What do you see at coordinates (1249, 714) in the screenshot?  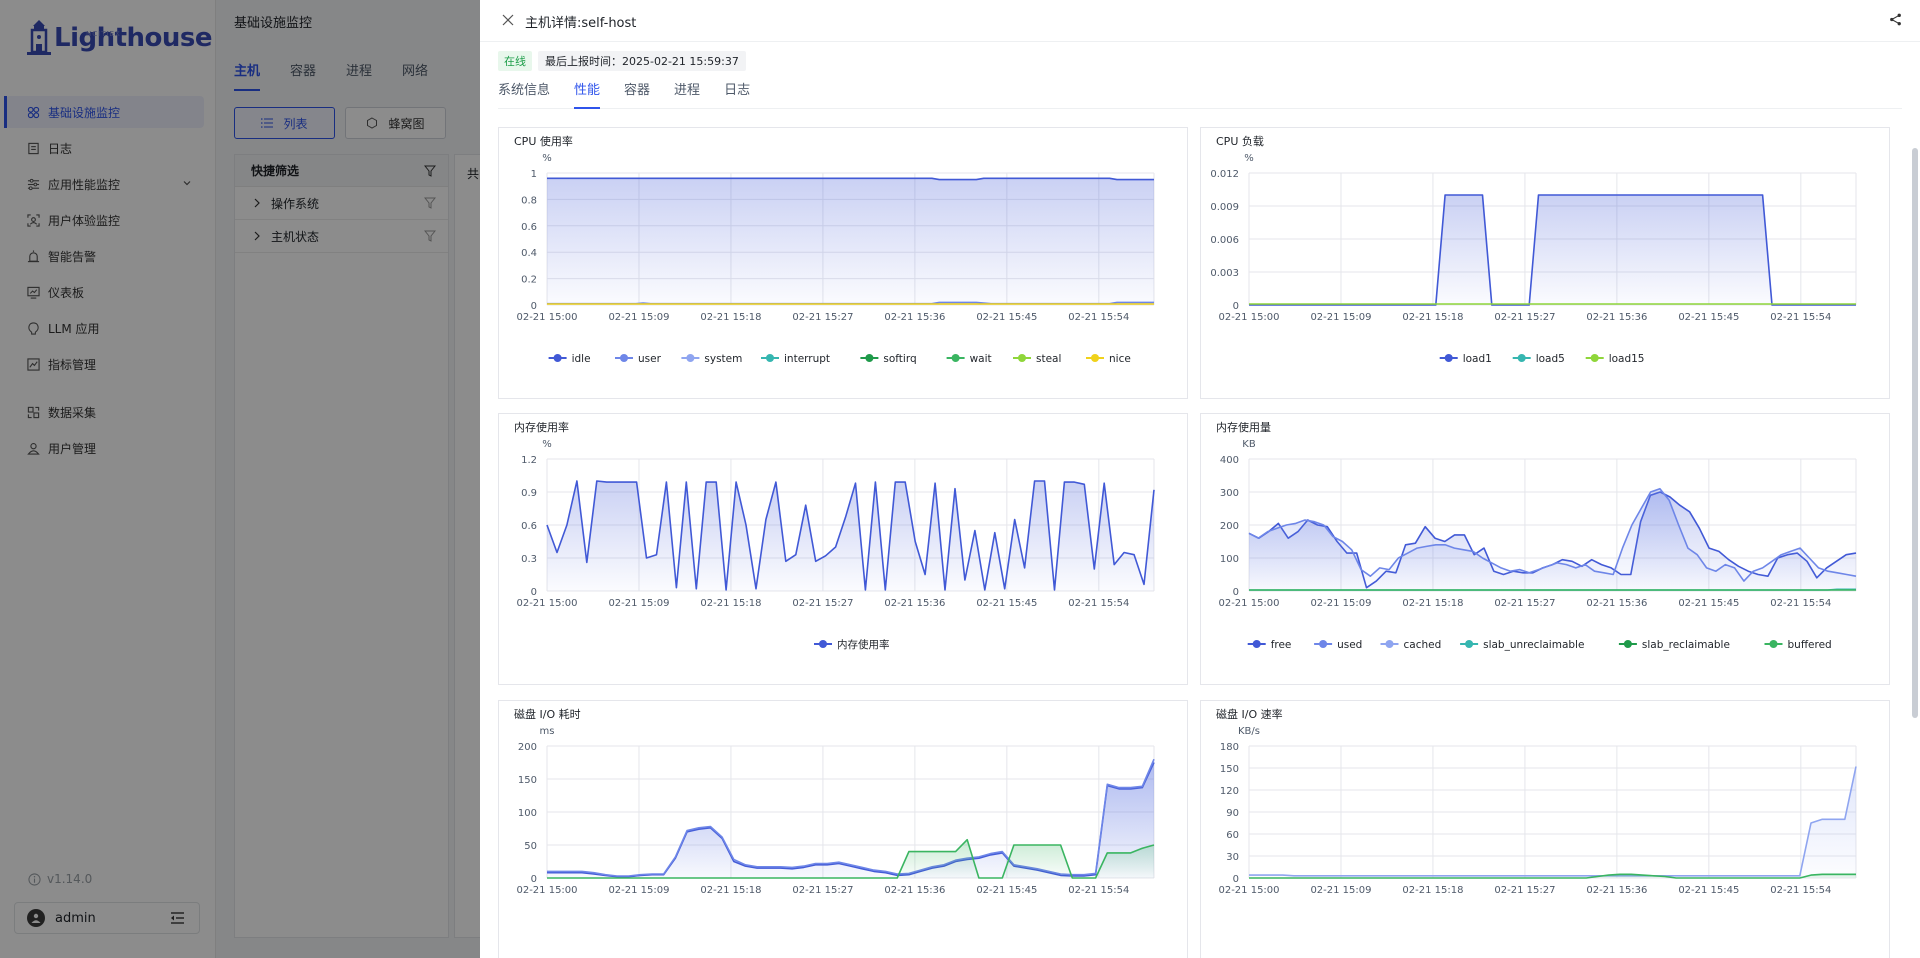 I see `chart-title: 磁盘 I/O 速率` at bounding box center [1249, 714].